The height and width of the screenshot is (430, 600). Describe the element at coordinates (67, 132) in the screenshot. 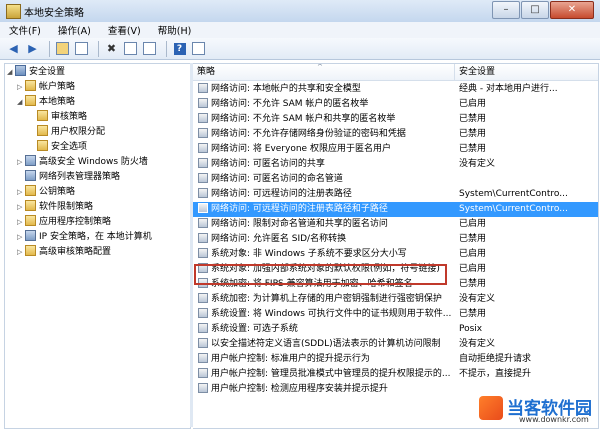

I see `tree-item-user-rights: 用户权限分配` at that location.